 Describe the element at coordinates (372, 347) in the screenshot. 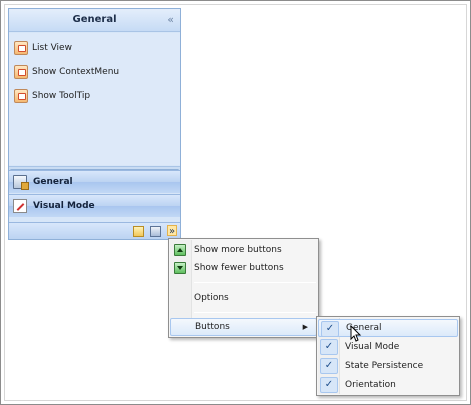

I see `submenu-item-label: Visual Mode` at that location.